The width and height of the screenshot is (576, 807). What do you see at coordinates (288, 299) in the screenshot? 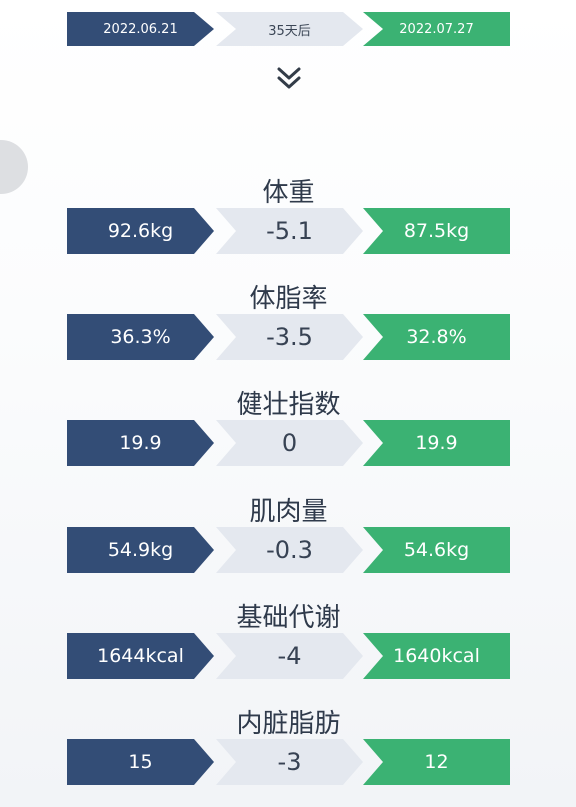
I see `metric-title-body-fat: 体脂率` at bounding box center [288, 299].